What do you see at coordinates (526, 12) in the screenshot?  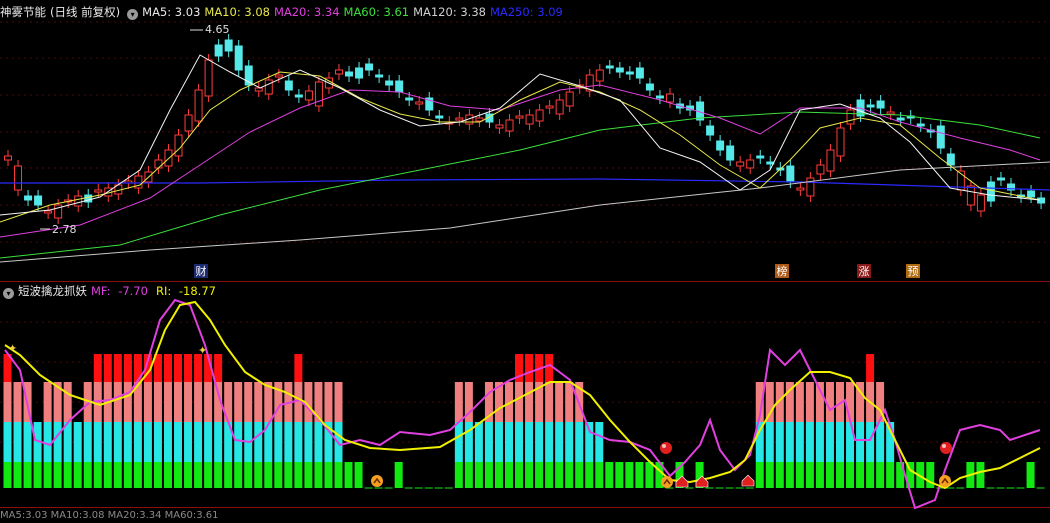 I see `ma-item-5: MA250: 3.09` at bounding box center [526, 12].